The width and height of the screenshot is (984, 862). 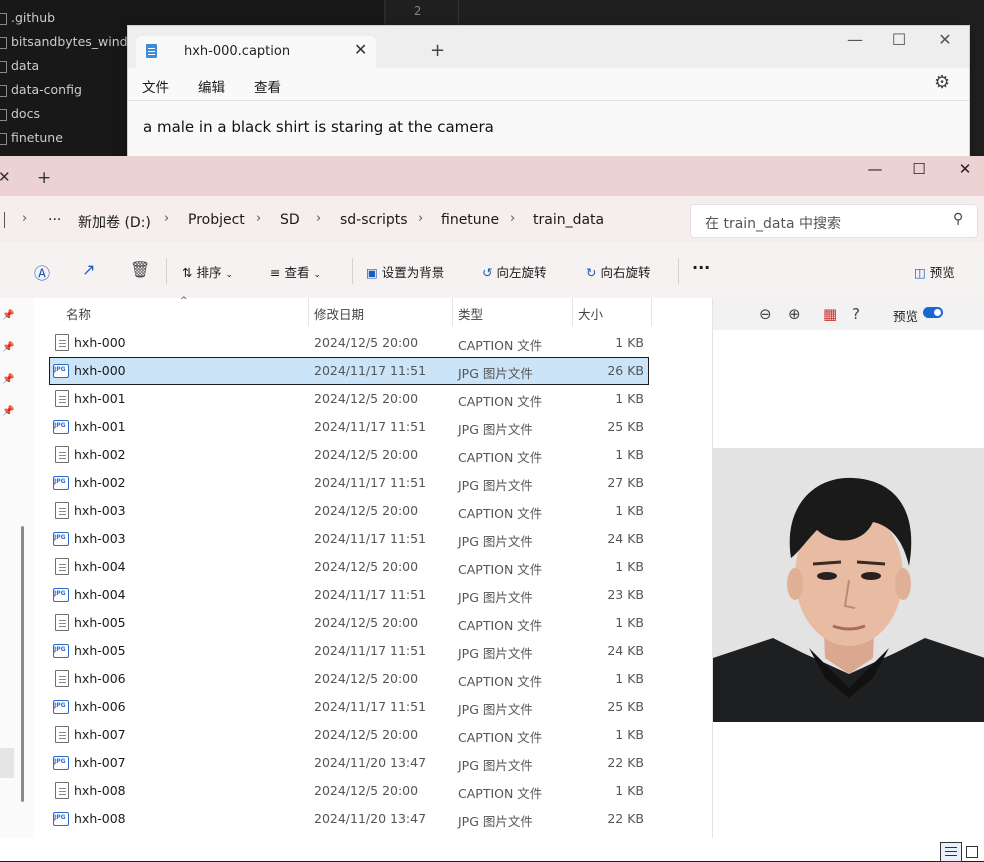 I want to click on gear-icon: ⚙, so click(x=942, y=82).